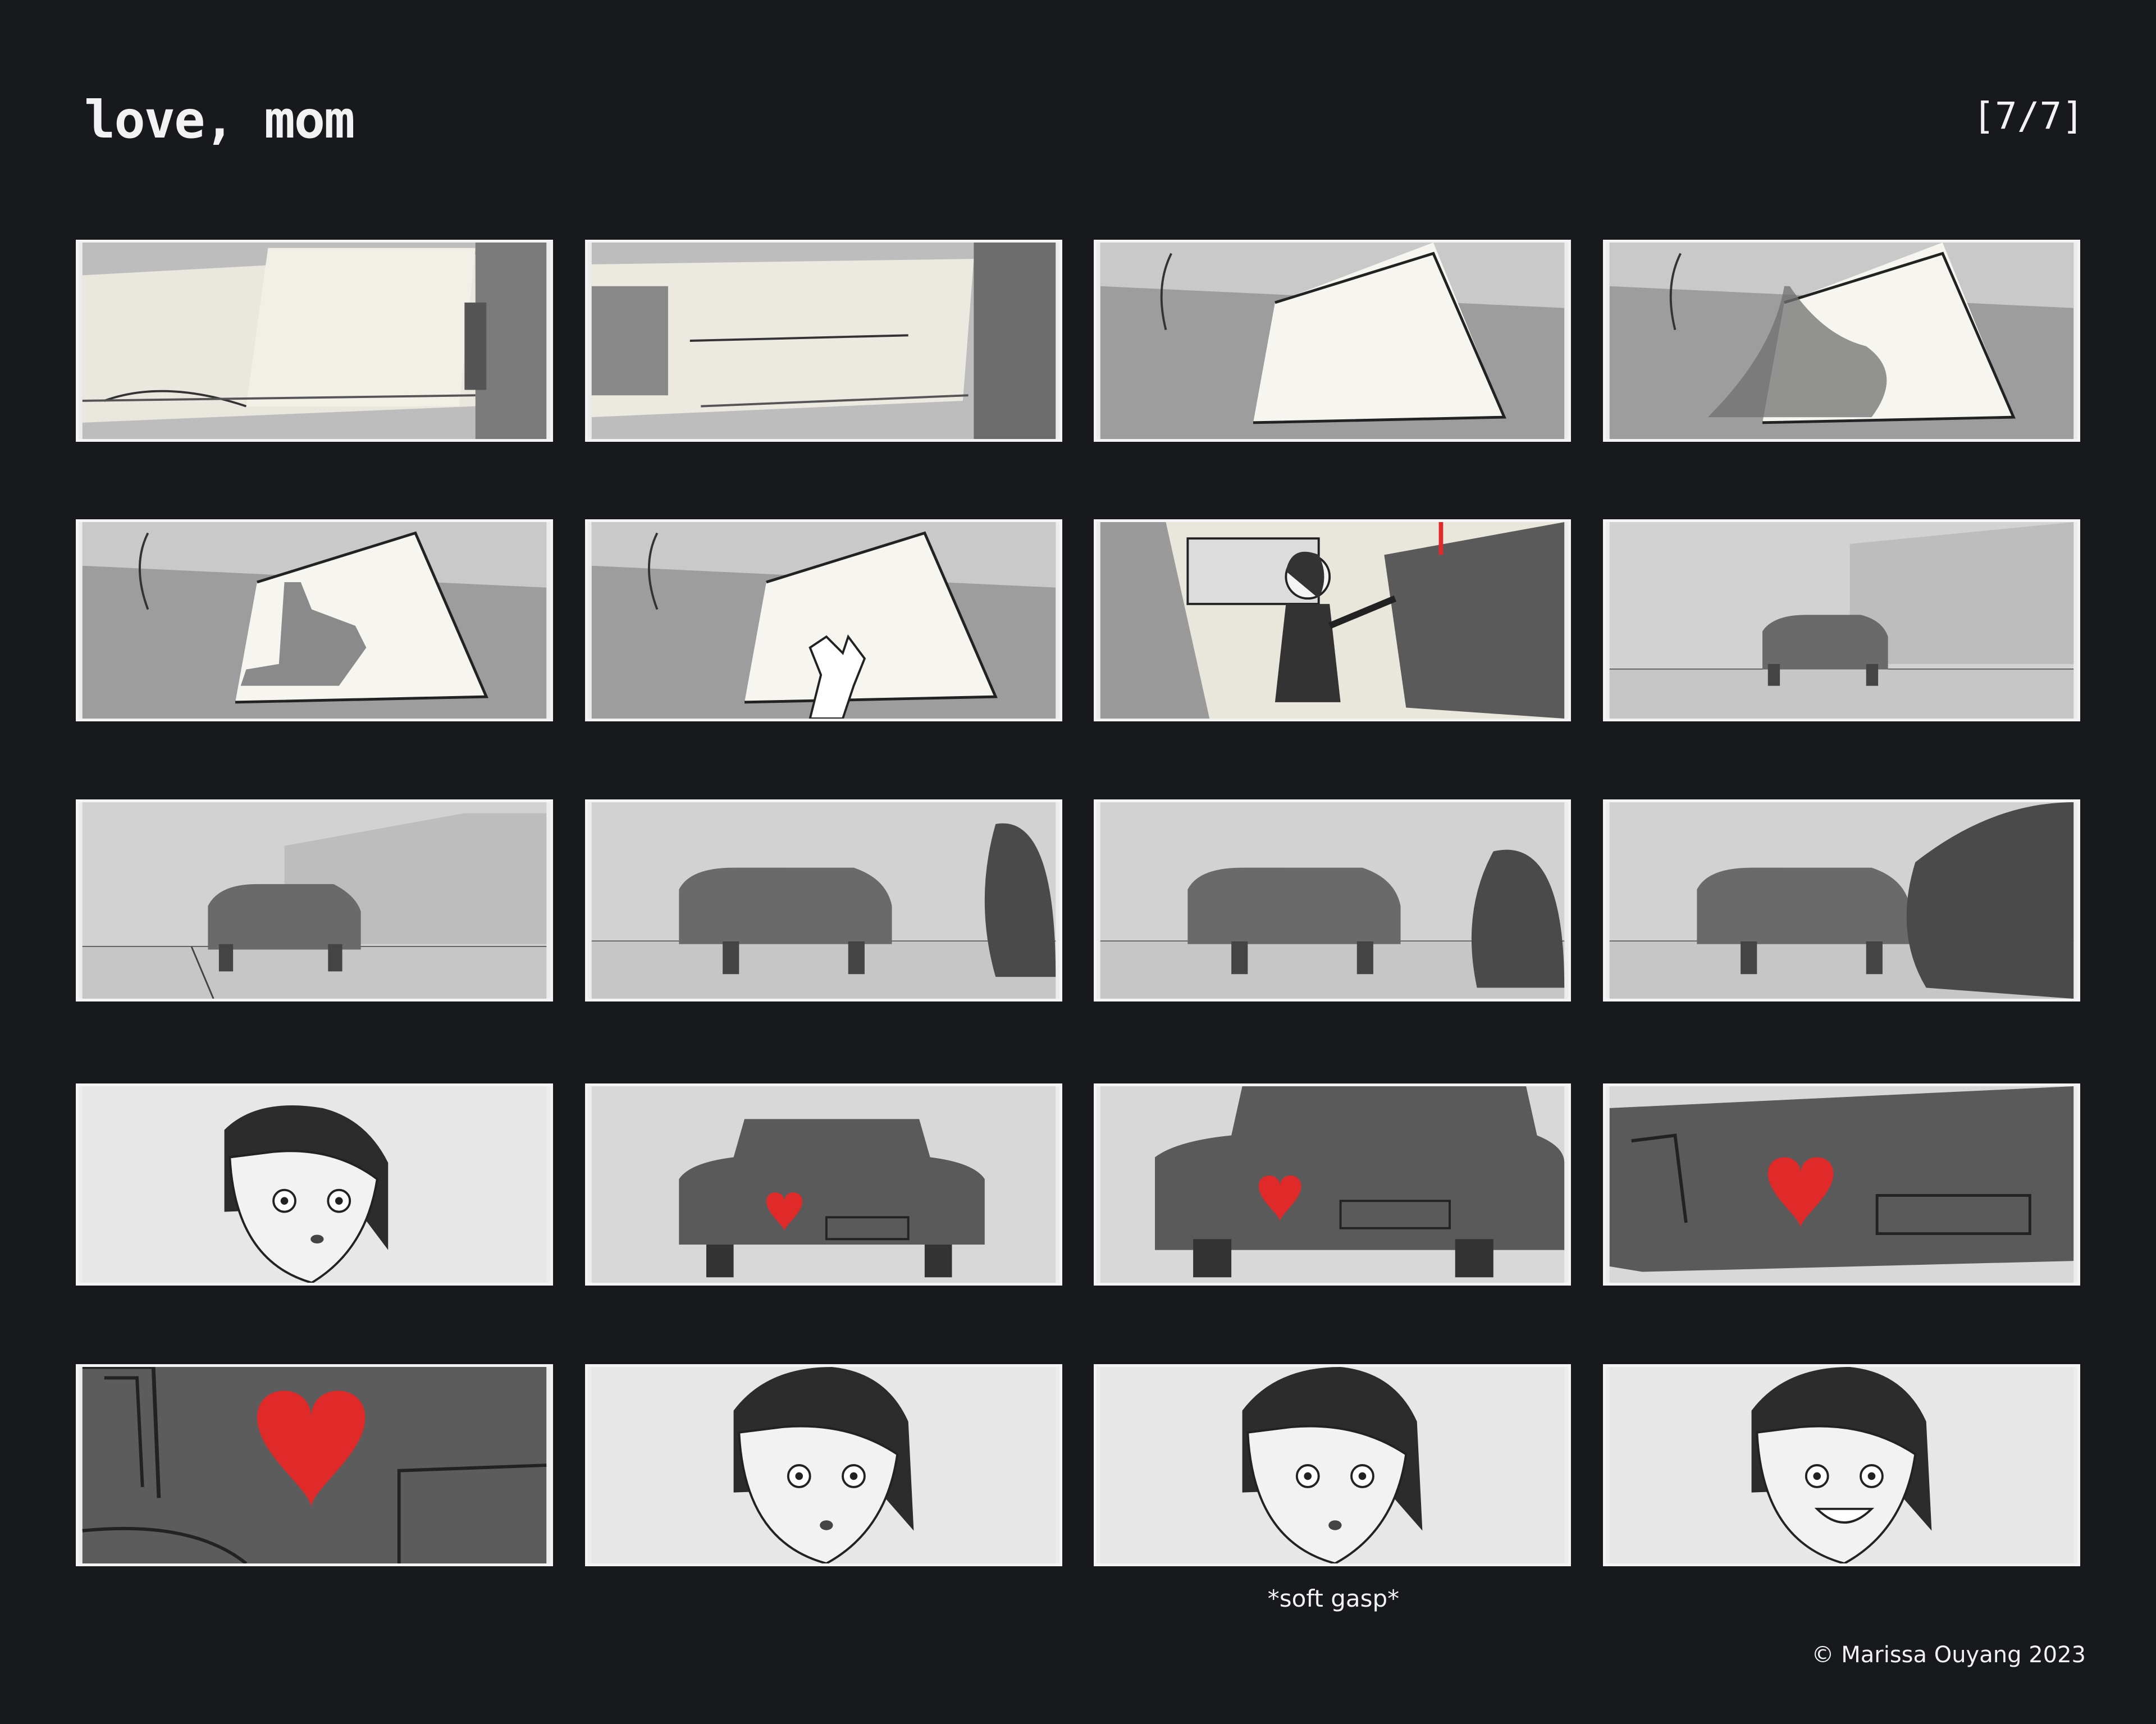  Describe the element at coordinates (1333, 1598) in the screenshot. I see `panel-caption: *soft gasp*` at that location.